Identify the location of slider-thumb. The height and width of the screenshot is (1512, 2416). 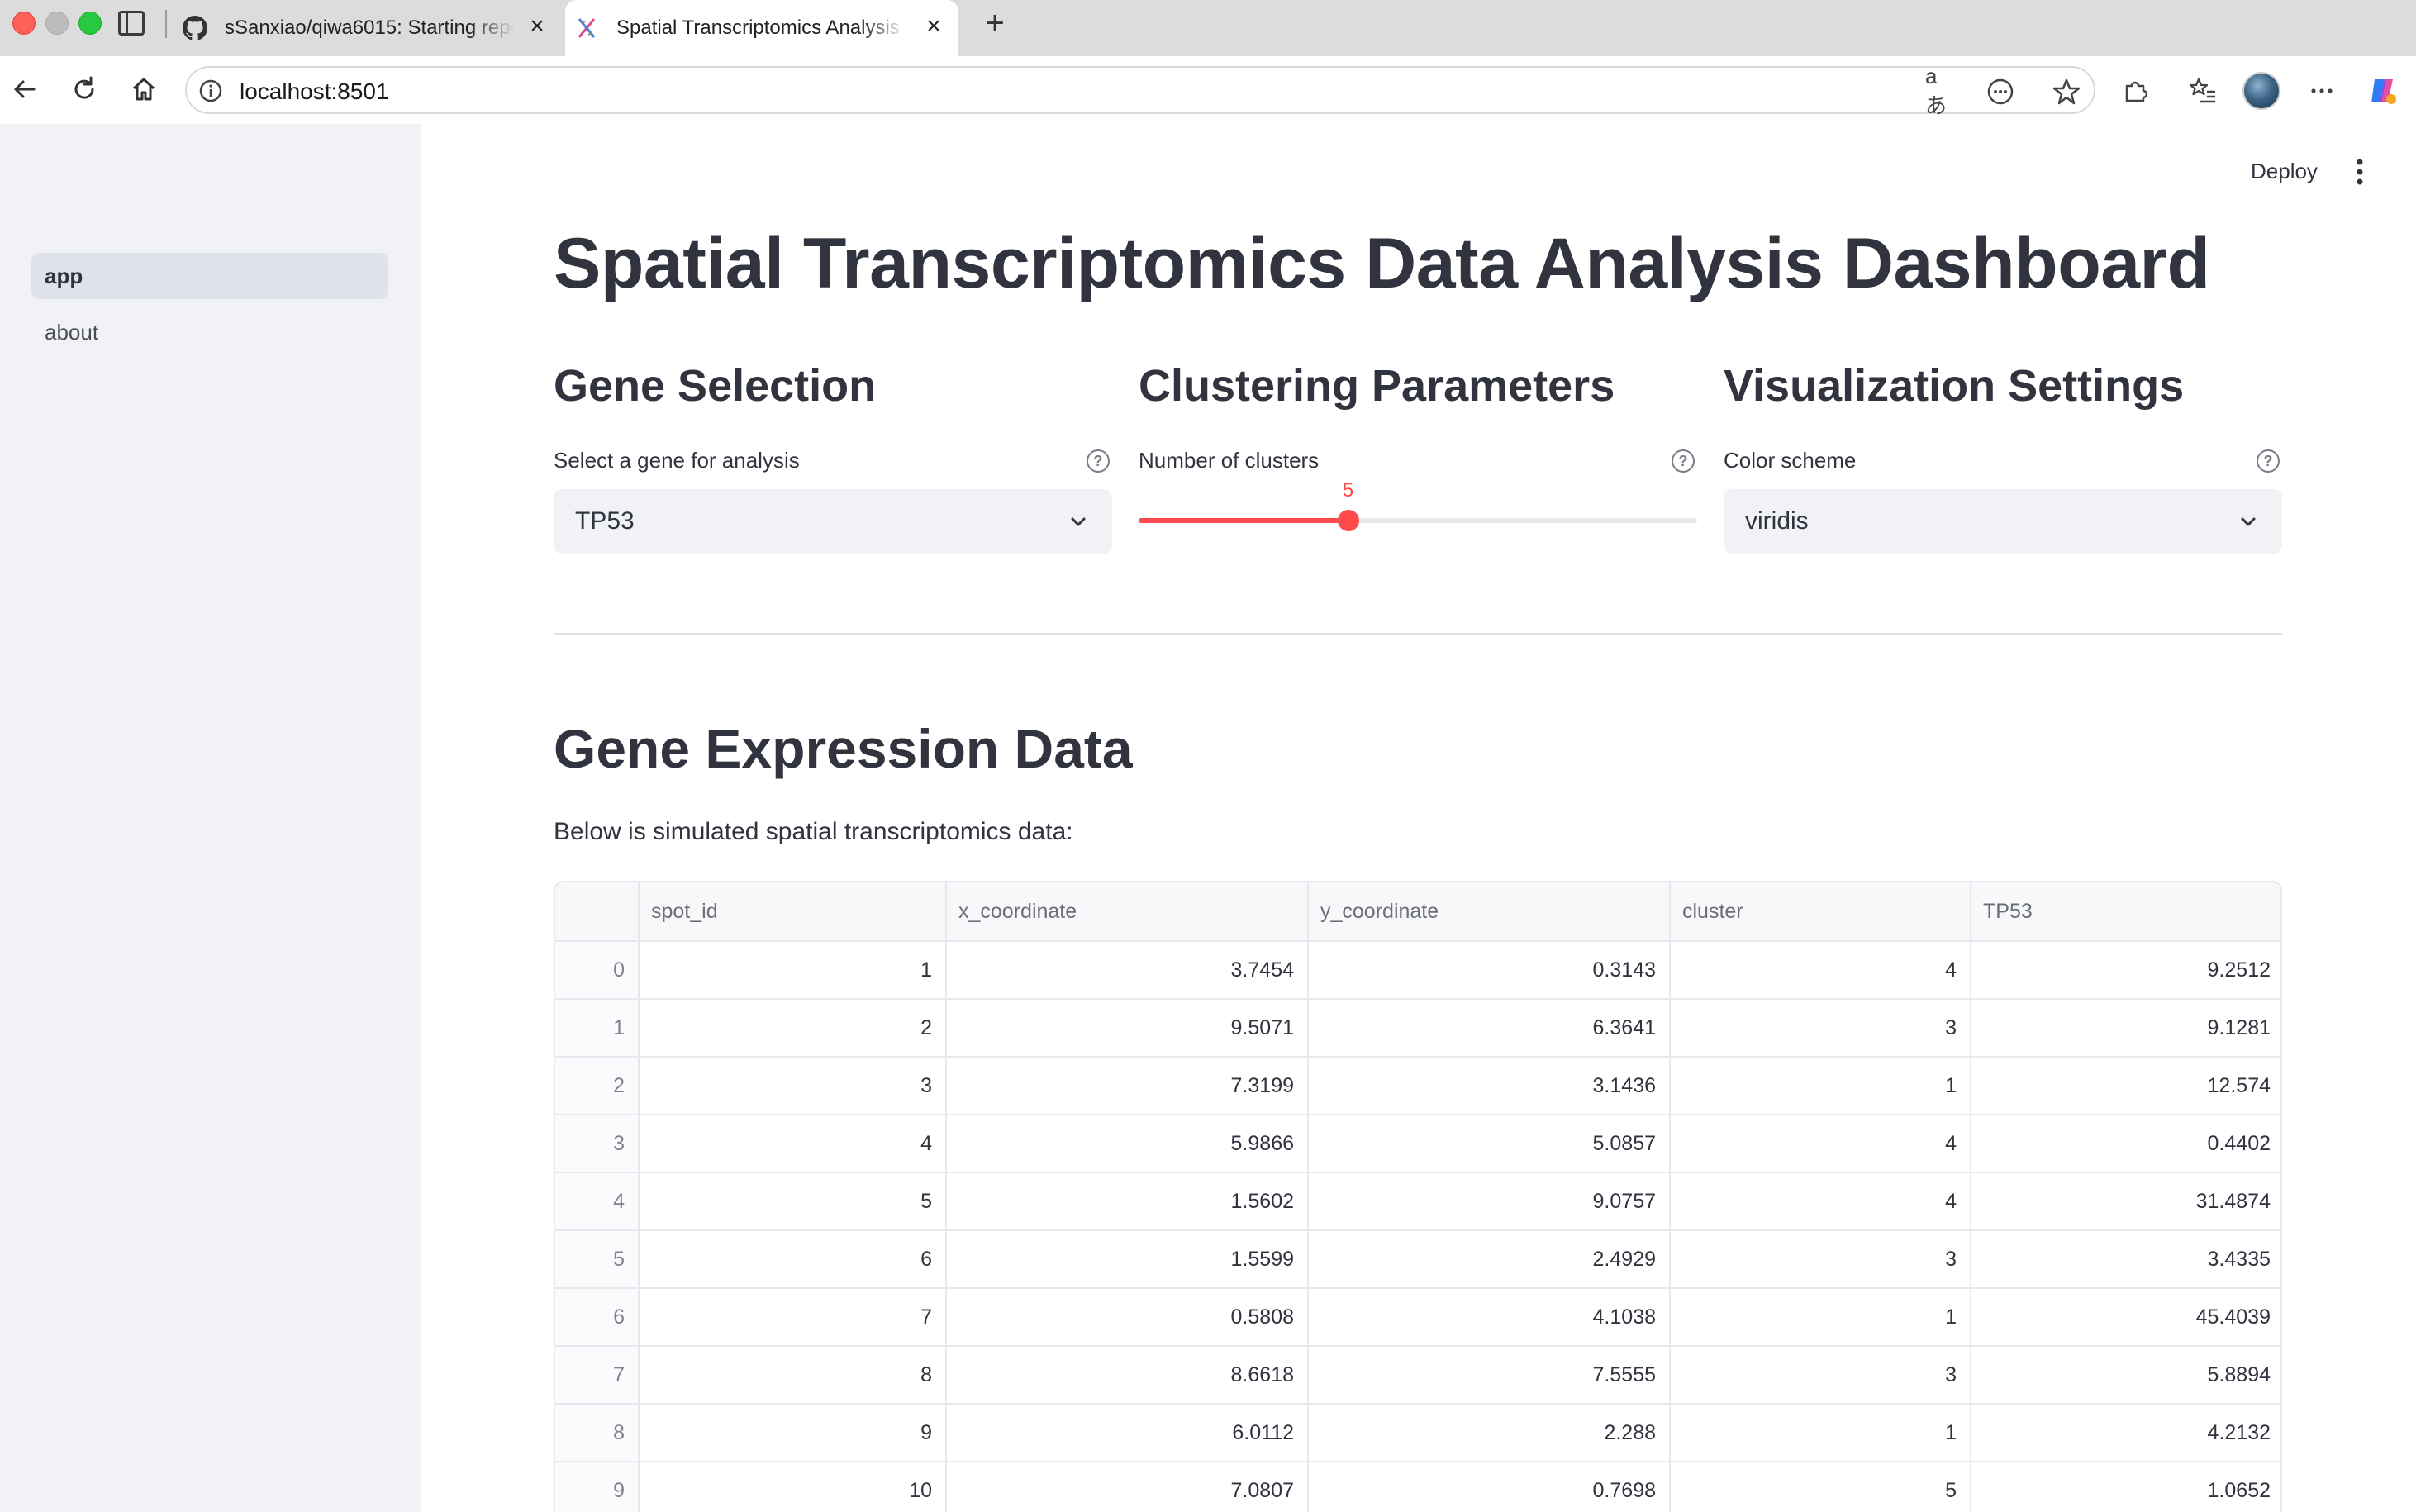
(1348, 520).